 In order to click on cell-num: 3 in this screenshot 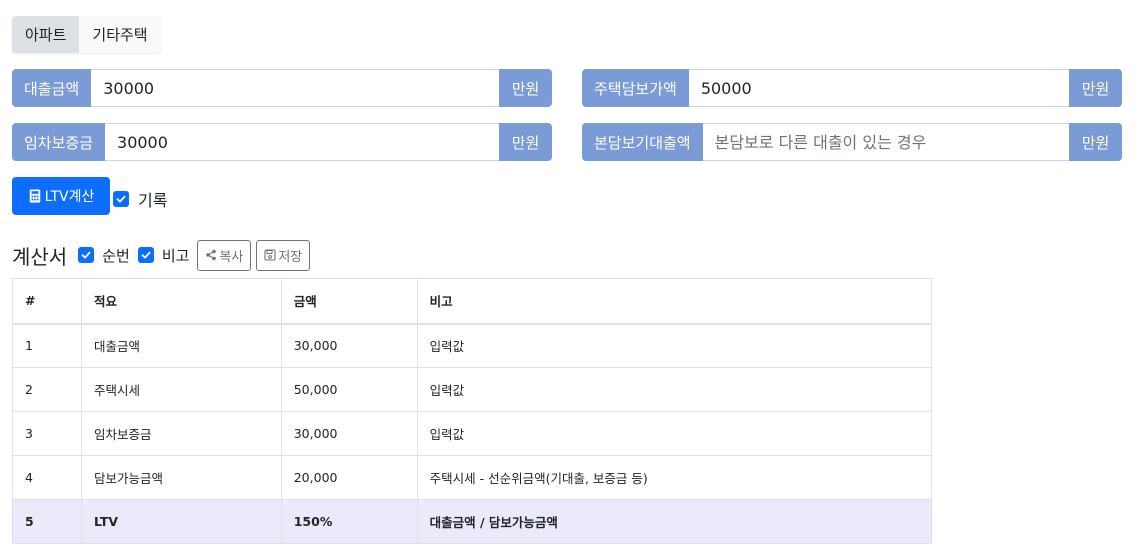, I will do `click(47, 433)`.